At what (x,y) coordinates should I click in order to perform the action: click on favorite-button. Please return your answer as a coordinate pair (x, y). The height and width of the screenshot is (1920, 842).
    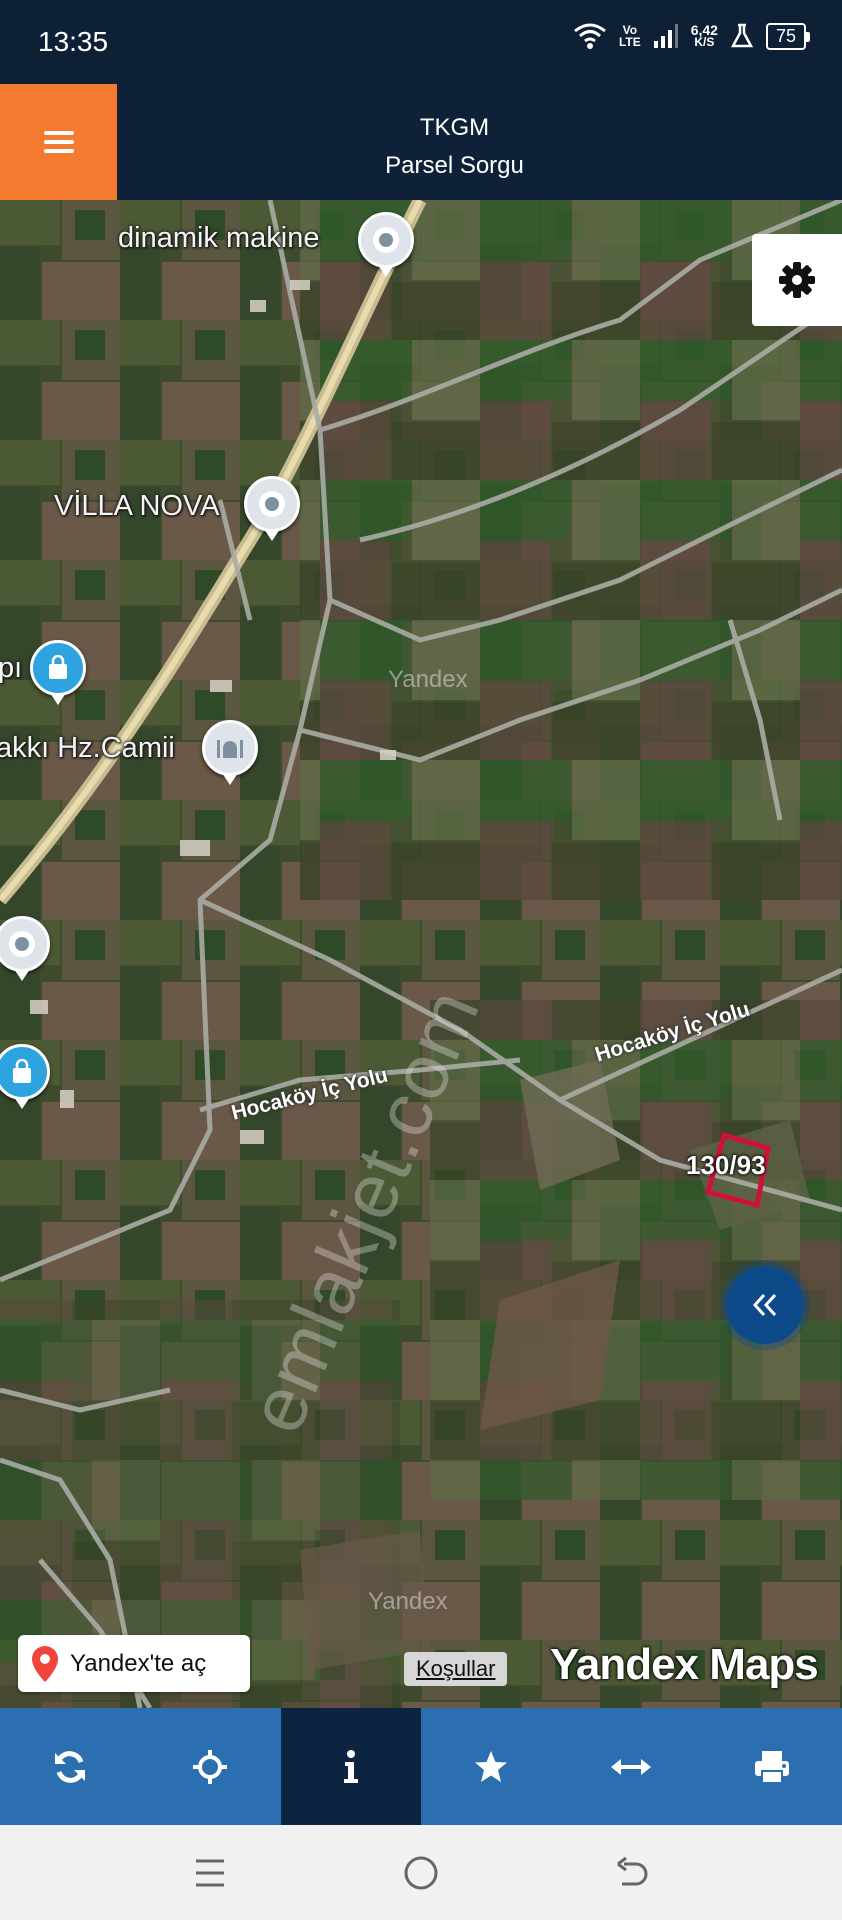
    Looking at the image, I should click on (491, 1766).